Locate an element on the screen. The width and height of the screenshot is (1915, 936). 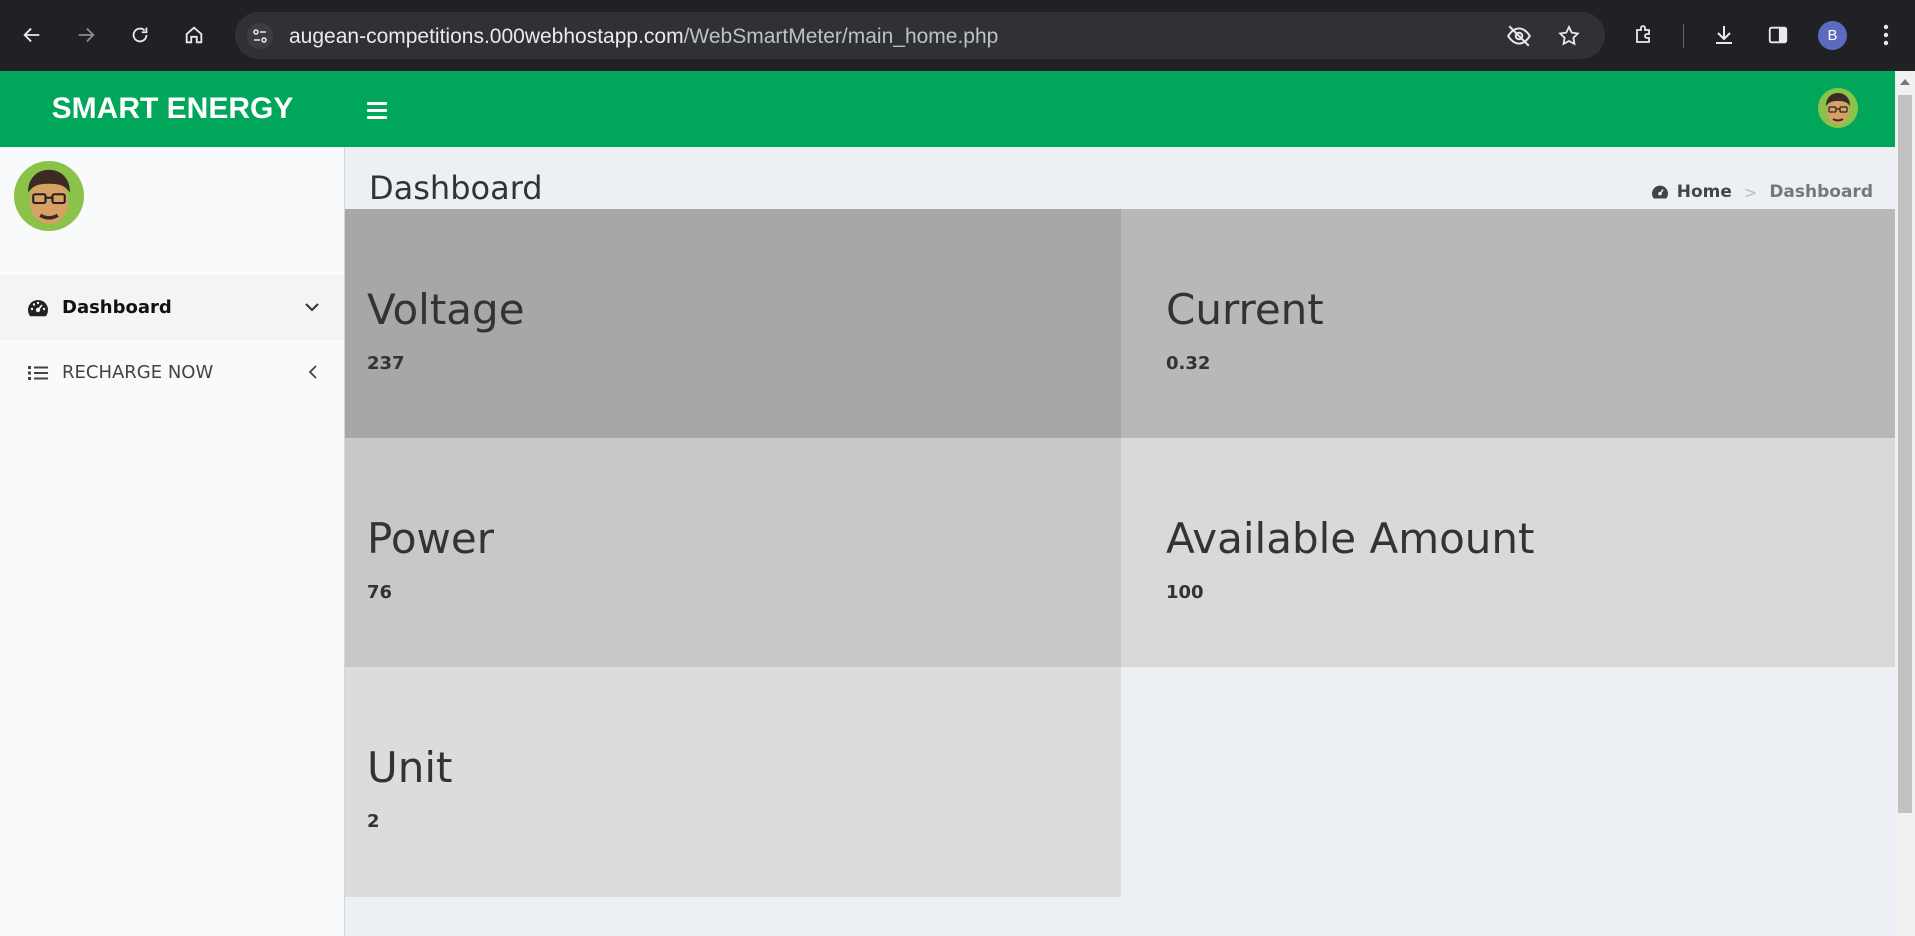
forward-arrow-icon is located at coordinates (86, 35).